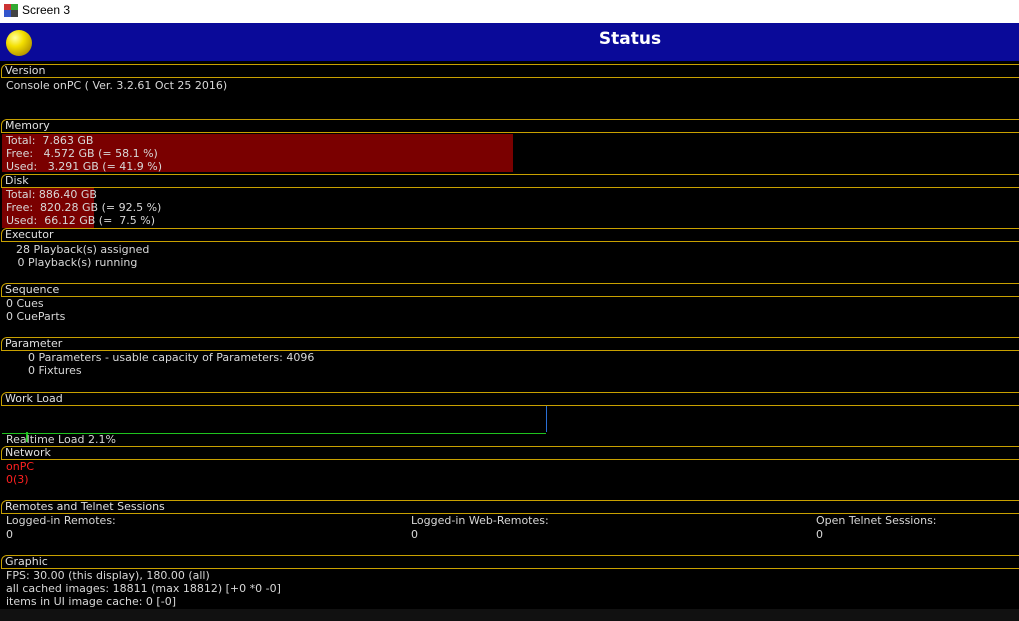  What do you see at coordinates (34, 398) in the screenshot?
I see `section-title: Work Load` at bounding box center [34, 398].